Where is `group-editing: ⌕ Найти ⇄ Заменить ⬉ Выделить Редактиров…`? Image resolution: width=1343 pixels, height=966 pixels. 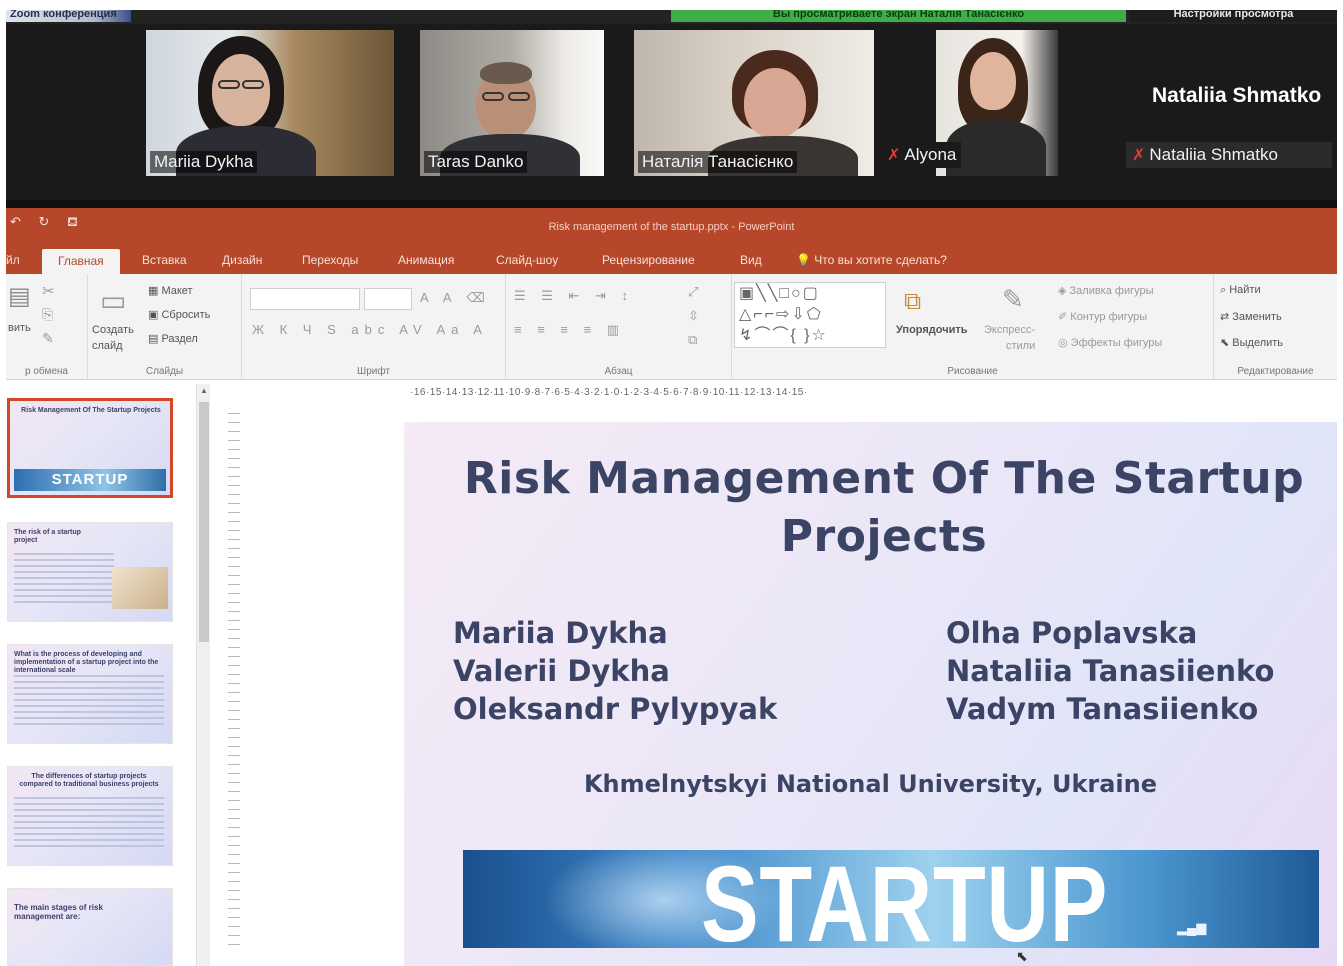 group-editing: ⌕ Найти ⇄ Заменить ⬉ Выделить Редактиров… is located at coordinates (1275, 327).